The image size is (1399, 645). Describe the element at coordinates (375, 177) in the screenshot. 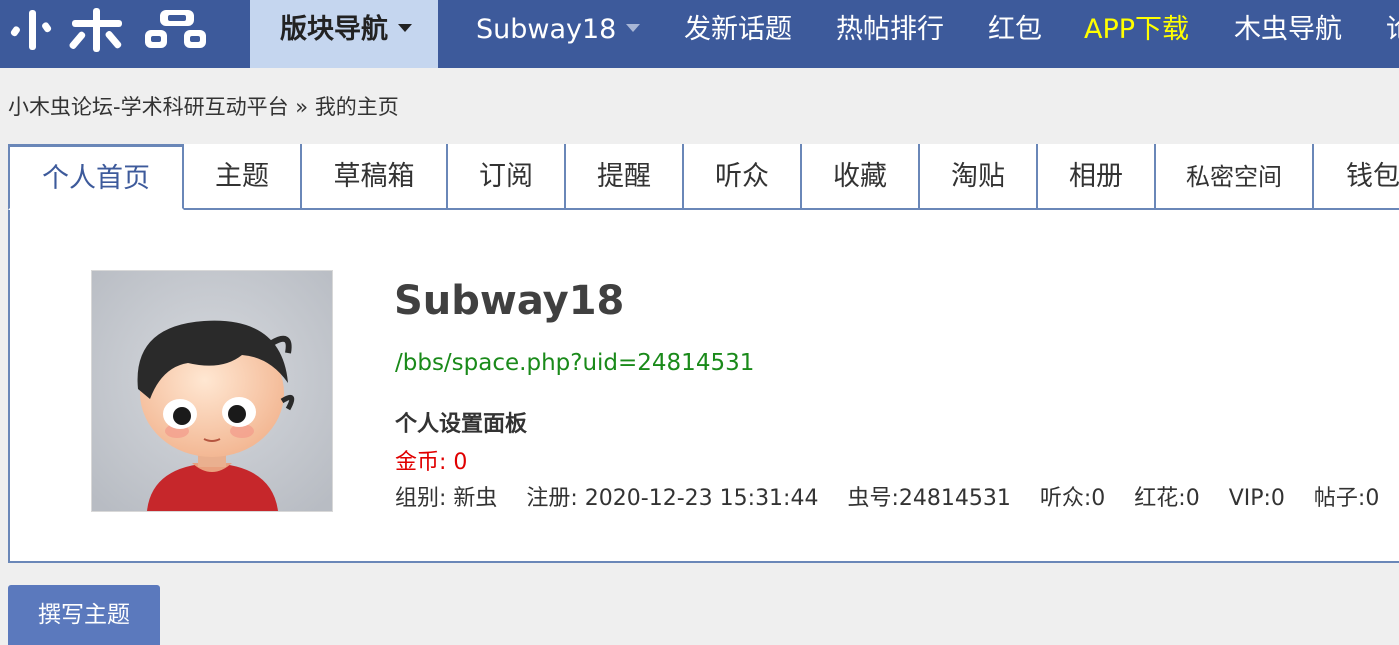

I see `tab-drafts: 草稿箱` at that location.